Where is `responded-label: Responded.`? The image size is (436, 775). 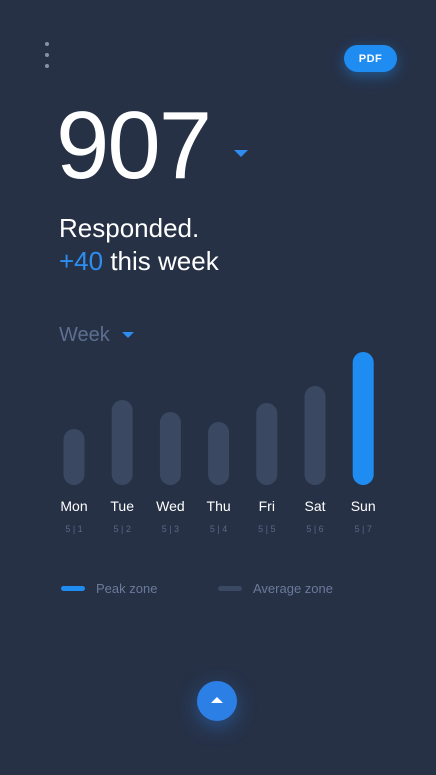 responded-label: Responded. is located at coordinates (129, 228).